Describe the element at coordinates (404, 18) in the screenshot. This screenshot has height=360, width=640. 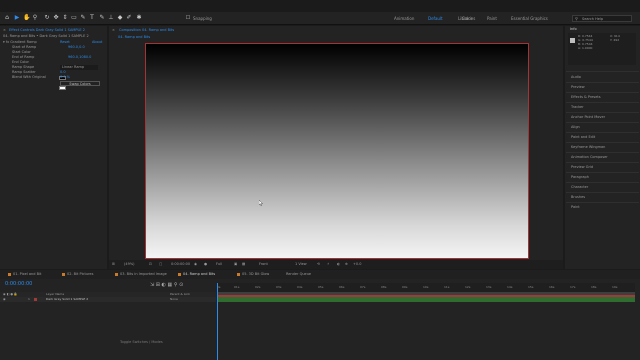
I see `workspace-animation: Animation` at that location.